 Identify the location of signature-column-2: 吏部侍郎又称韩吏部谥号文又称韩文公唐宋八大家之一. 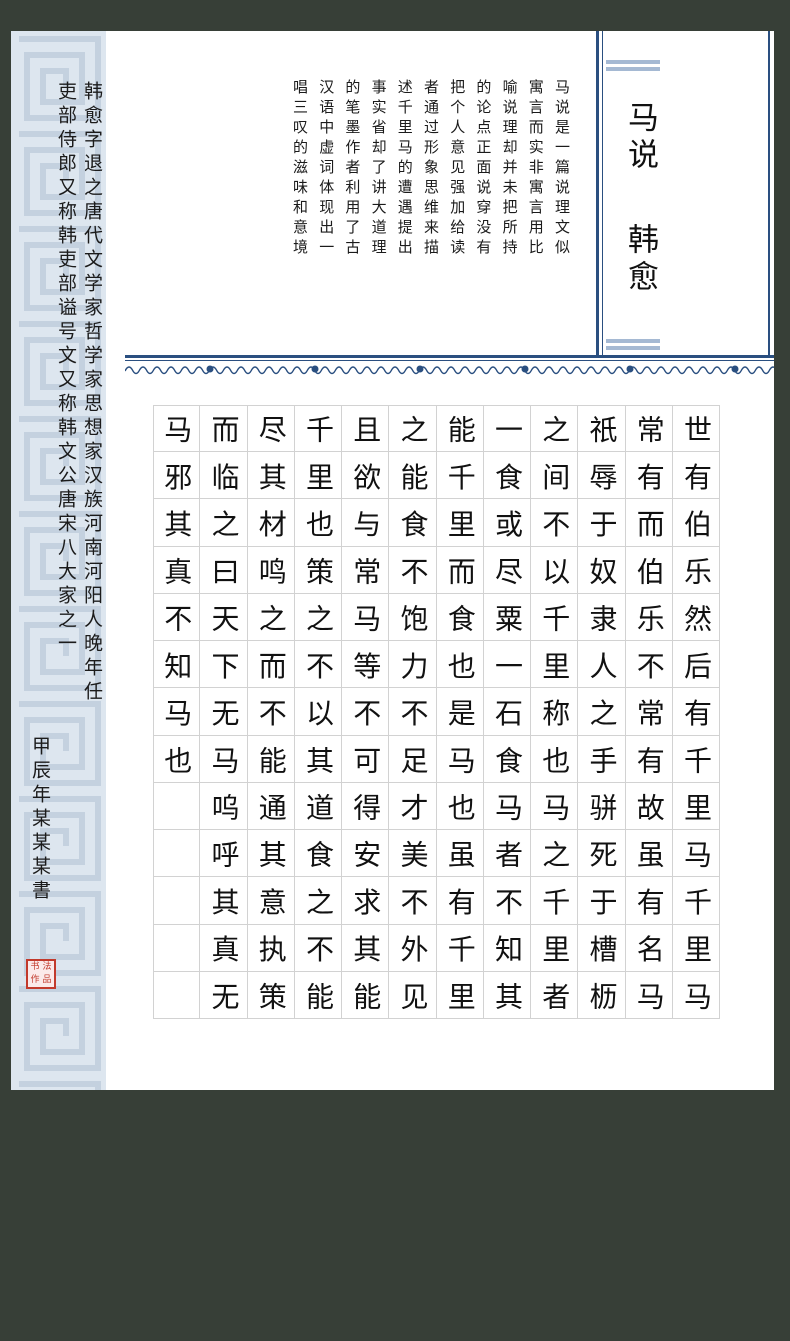
(66, 369).